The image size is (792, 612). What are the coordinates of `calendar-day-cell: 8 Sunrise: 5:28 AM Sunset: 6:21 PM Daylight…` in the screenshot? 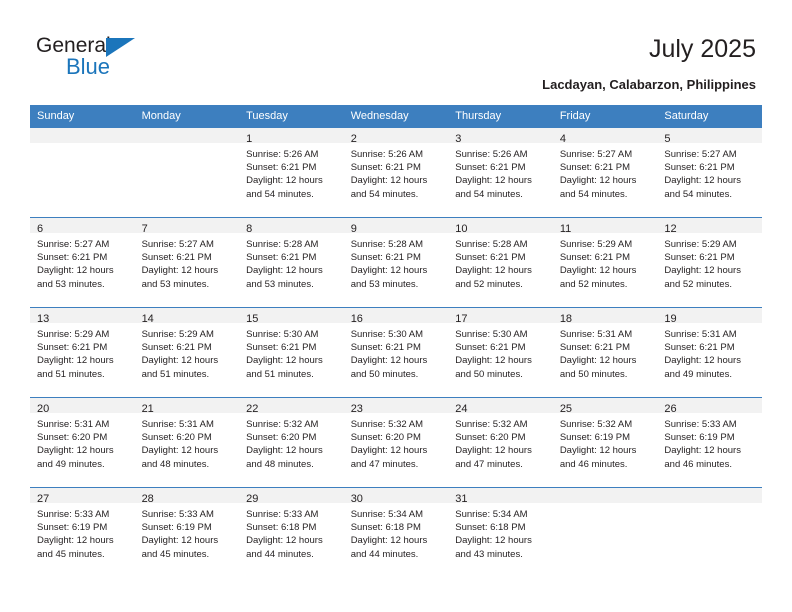 It's located at (291, 262).